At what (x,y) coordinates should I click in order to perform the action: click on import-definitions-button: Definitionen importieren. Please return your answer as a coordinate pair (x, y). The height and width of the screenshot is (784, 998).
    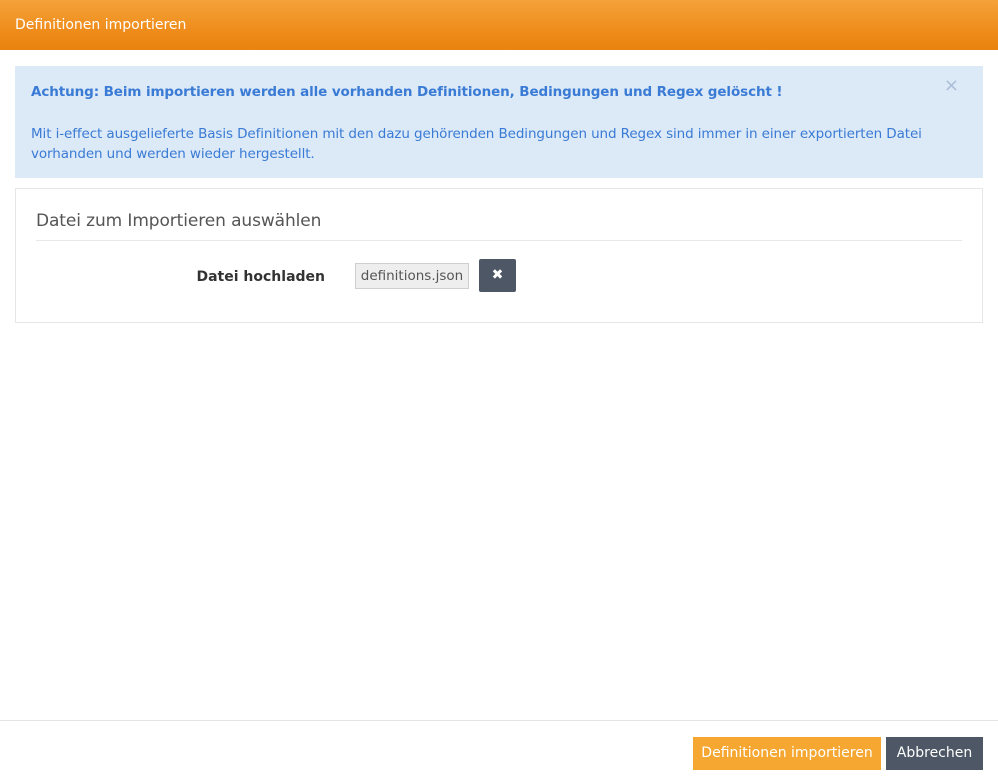
    Looking at the image, I should click on (787, 753).